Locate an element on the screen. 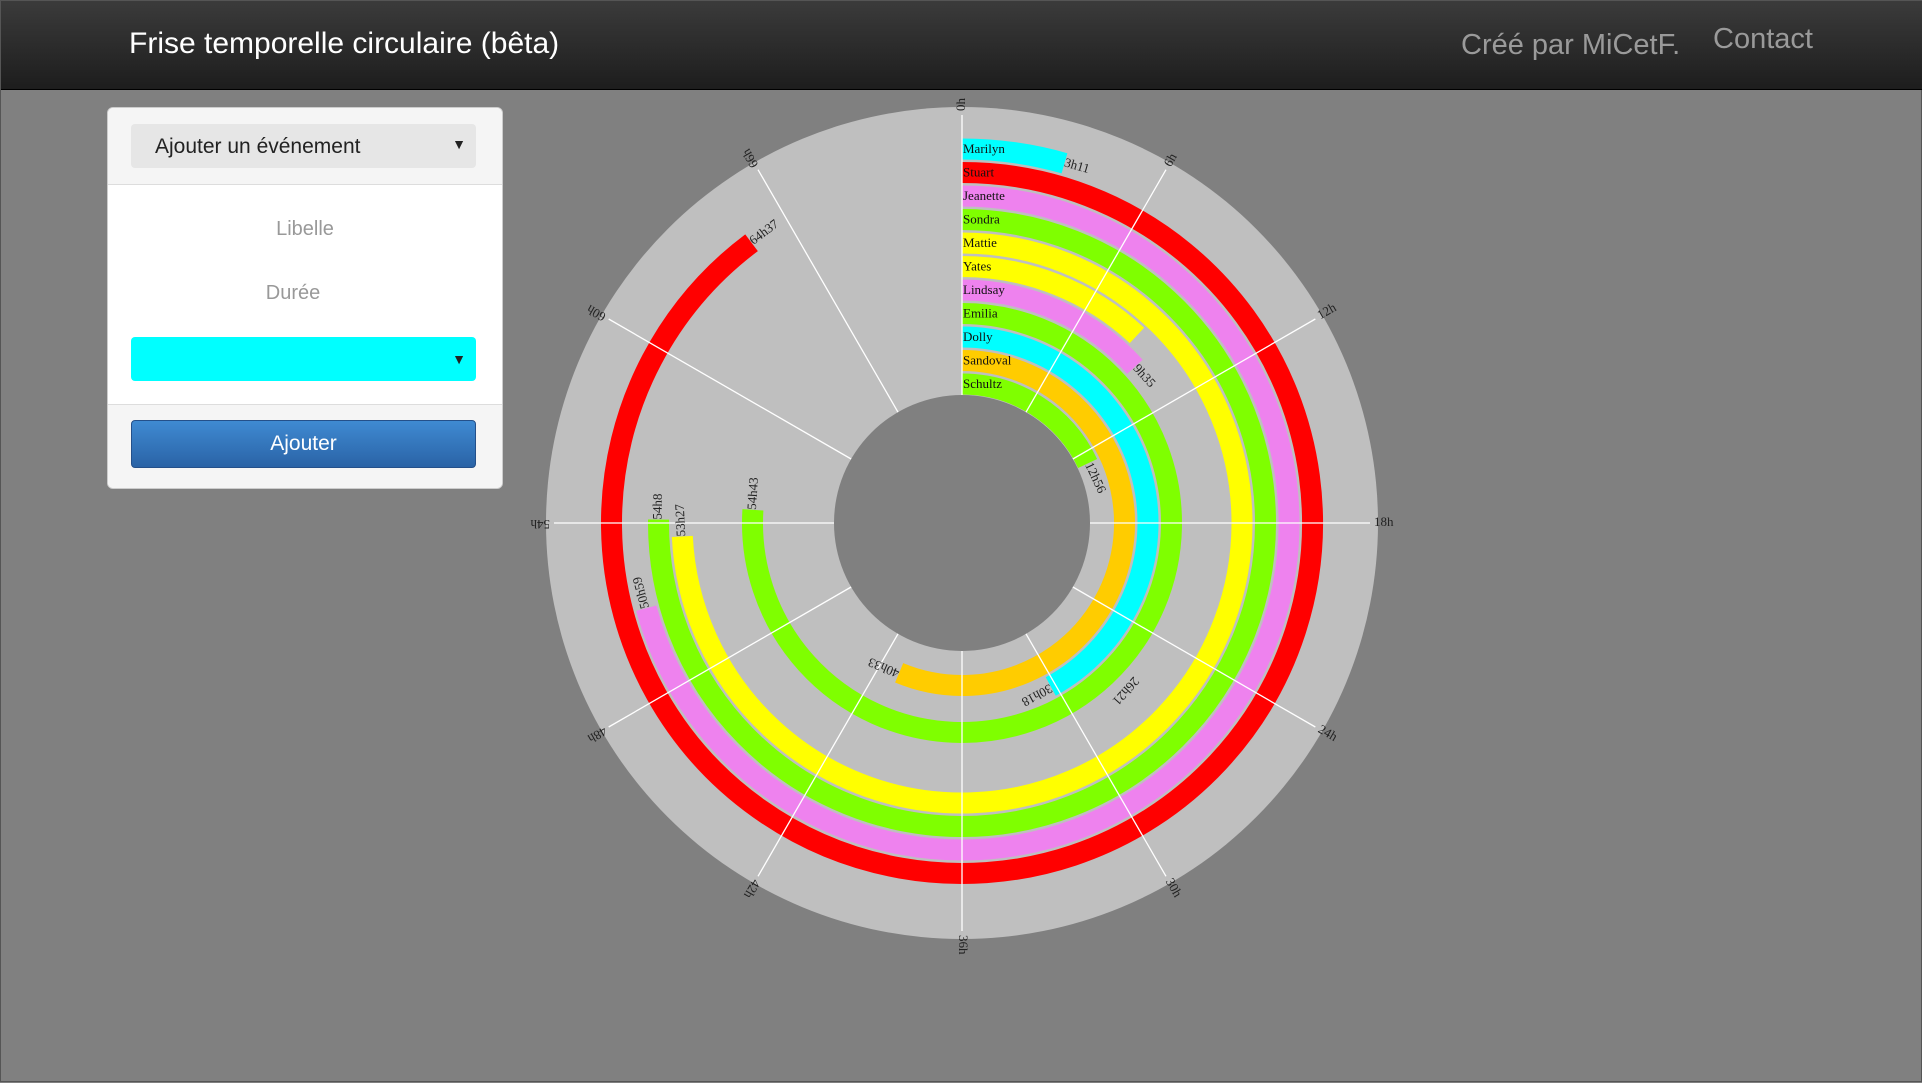 This screenshot has width=1922, height=1083. hour-tick-label: 54h is located at coordinates (540, 524).